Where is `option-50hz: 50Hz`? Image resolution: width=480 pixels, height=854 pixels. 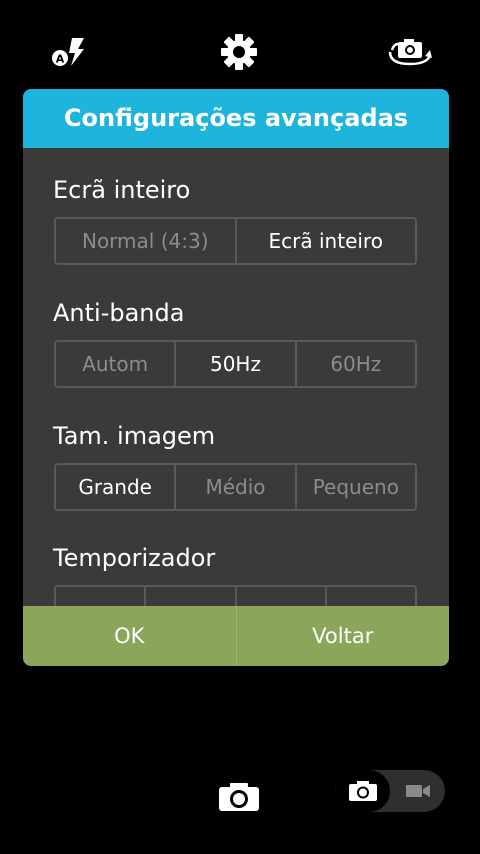
option-50hz: 50Hz is located at coordinates (234, 364).